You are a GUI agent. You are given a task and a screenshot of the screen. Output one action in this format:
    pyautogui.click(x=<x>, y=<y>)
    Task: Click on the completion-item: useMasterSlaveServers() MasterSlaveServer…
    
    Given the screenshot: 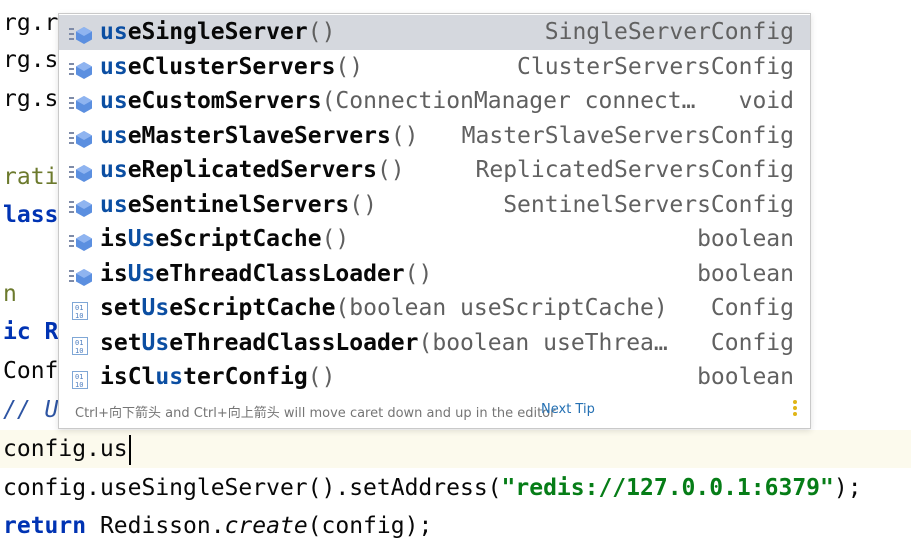 What is the action you would take?
    pyautogui.click(x=434, y=136)
    